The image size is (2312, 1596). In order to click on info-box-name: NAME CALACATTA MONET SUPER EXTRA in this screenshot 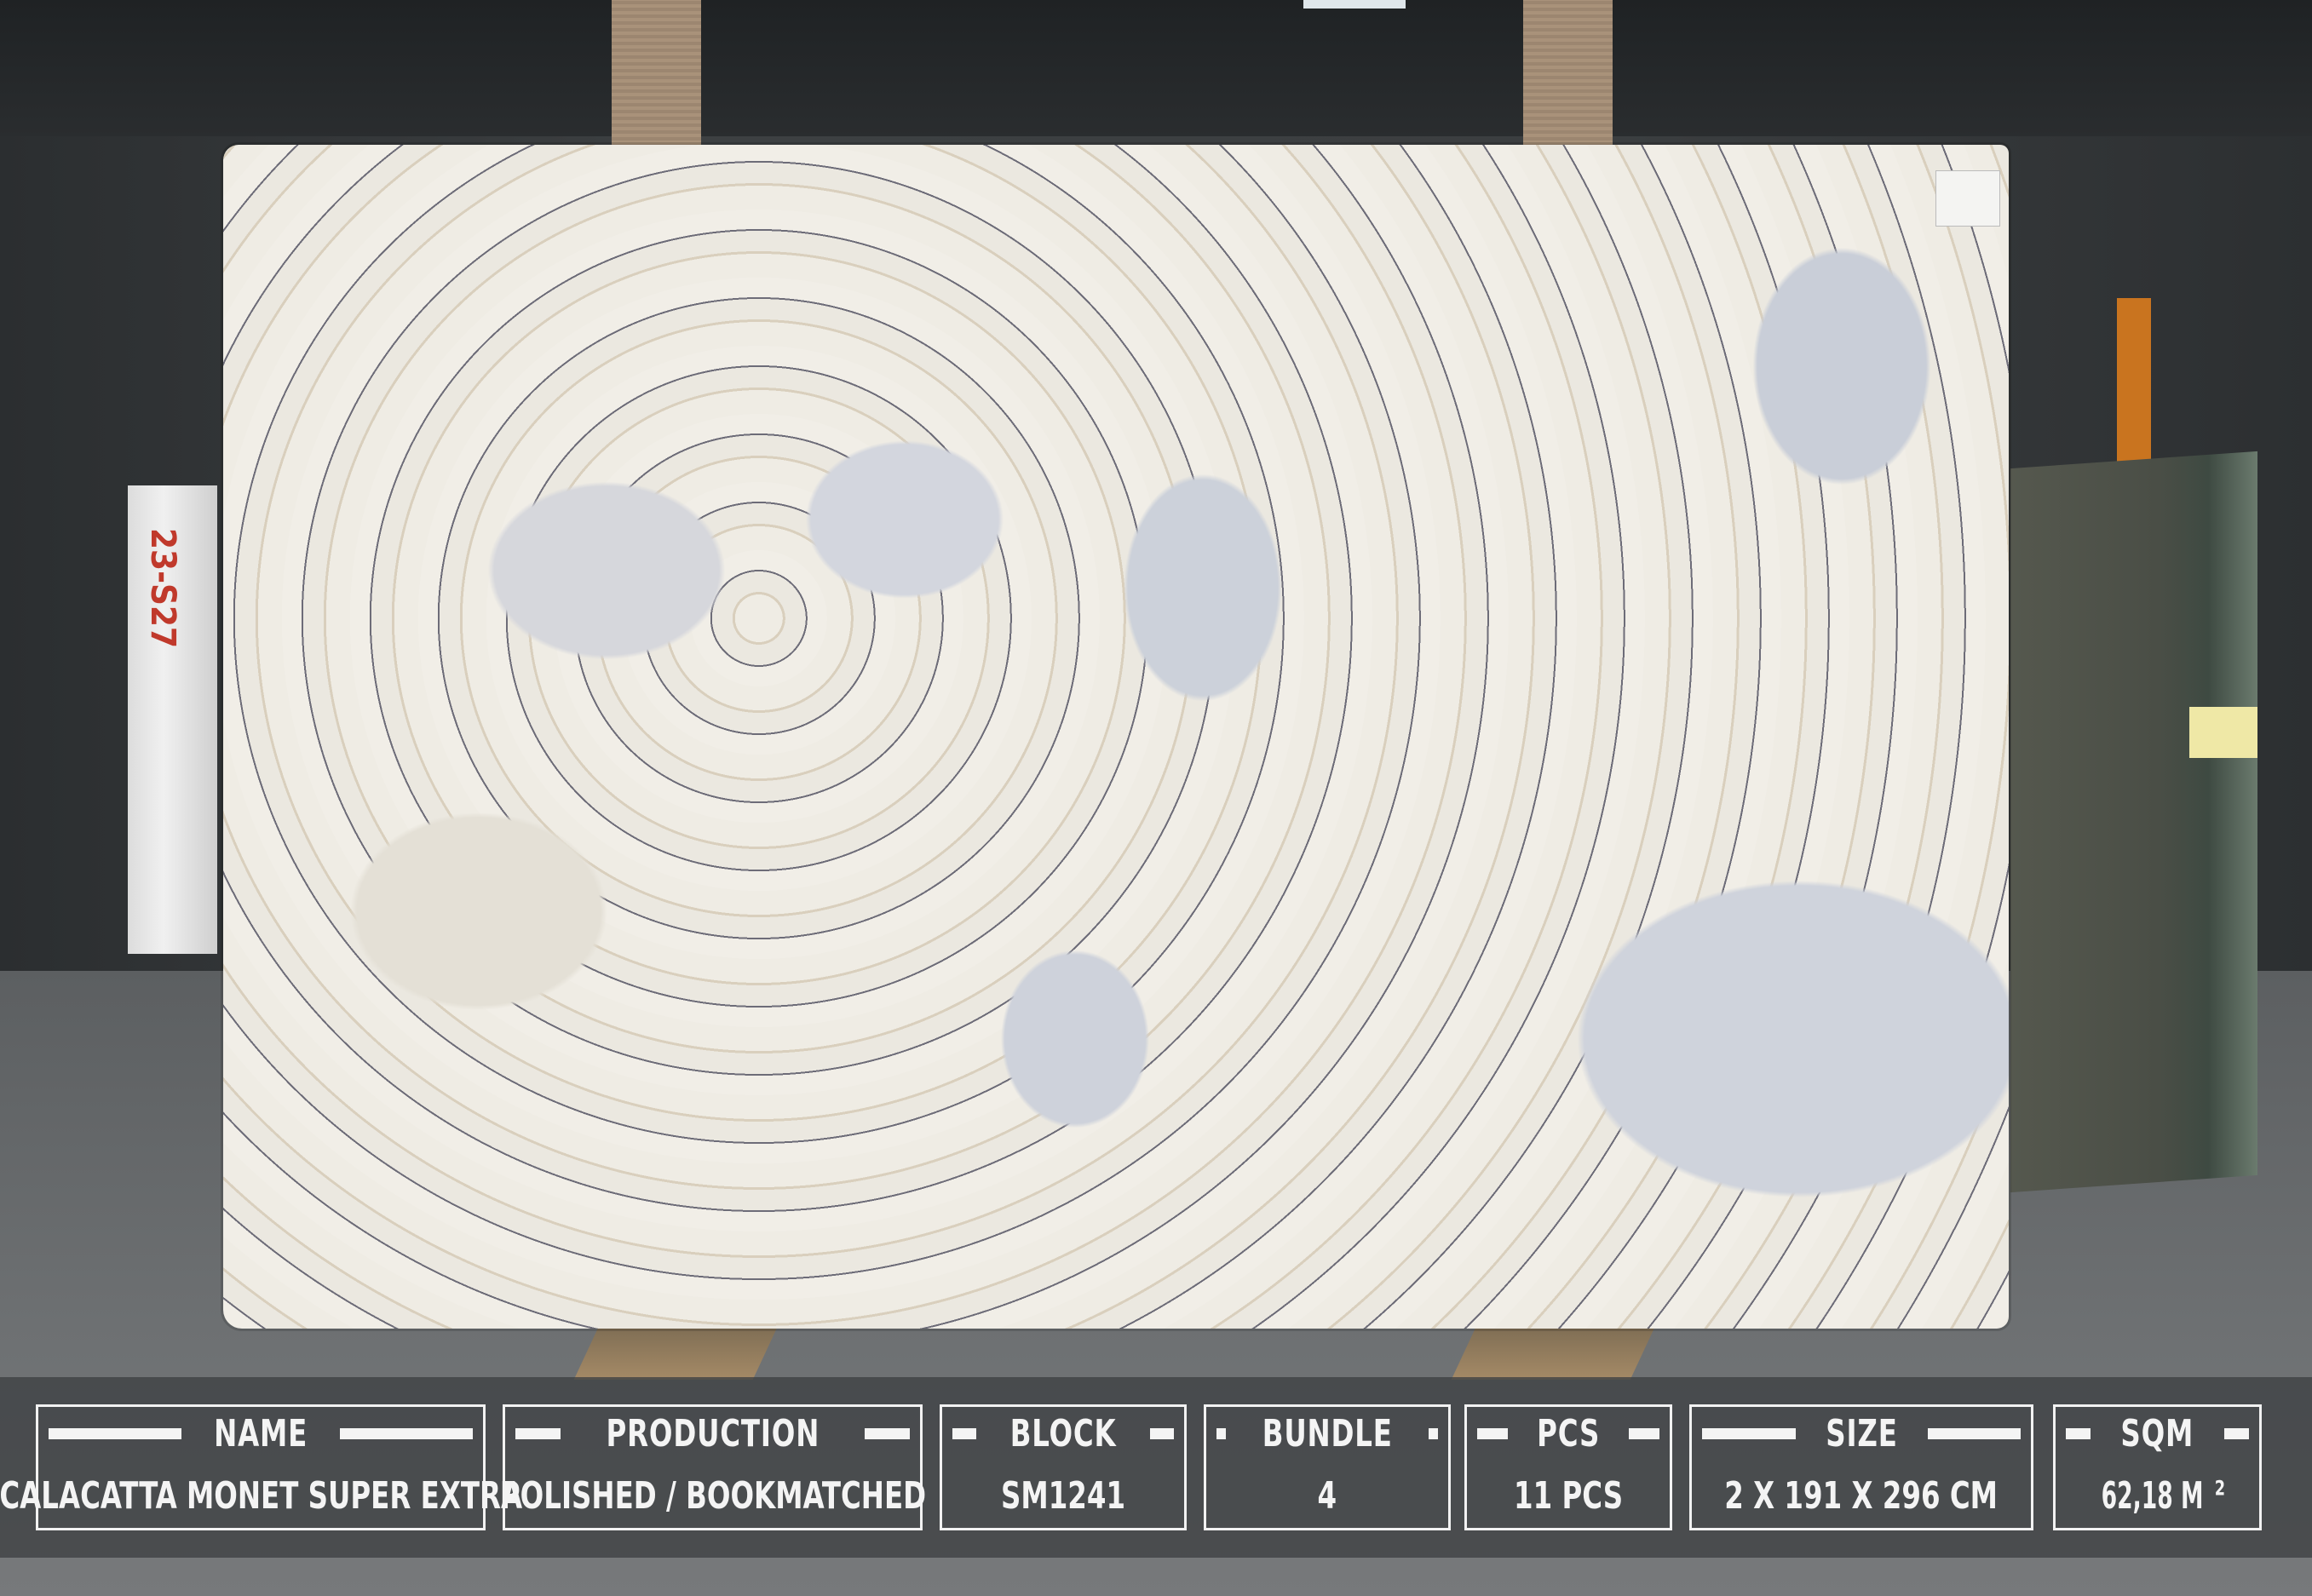, I will do `click(261, 1467)`.